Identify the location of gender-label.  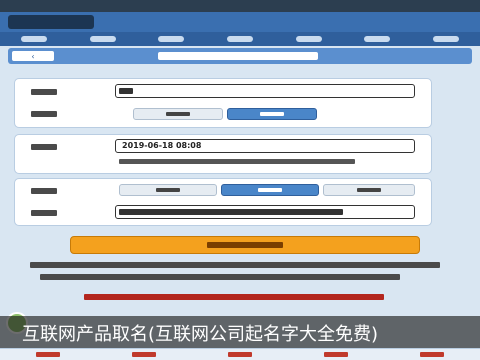
(44, 114).